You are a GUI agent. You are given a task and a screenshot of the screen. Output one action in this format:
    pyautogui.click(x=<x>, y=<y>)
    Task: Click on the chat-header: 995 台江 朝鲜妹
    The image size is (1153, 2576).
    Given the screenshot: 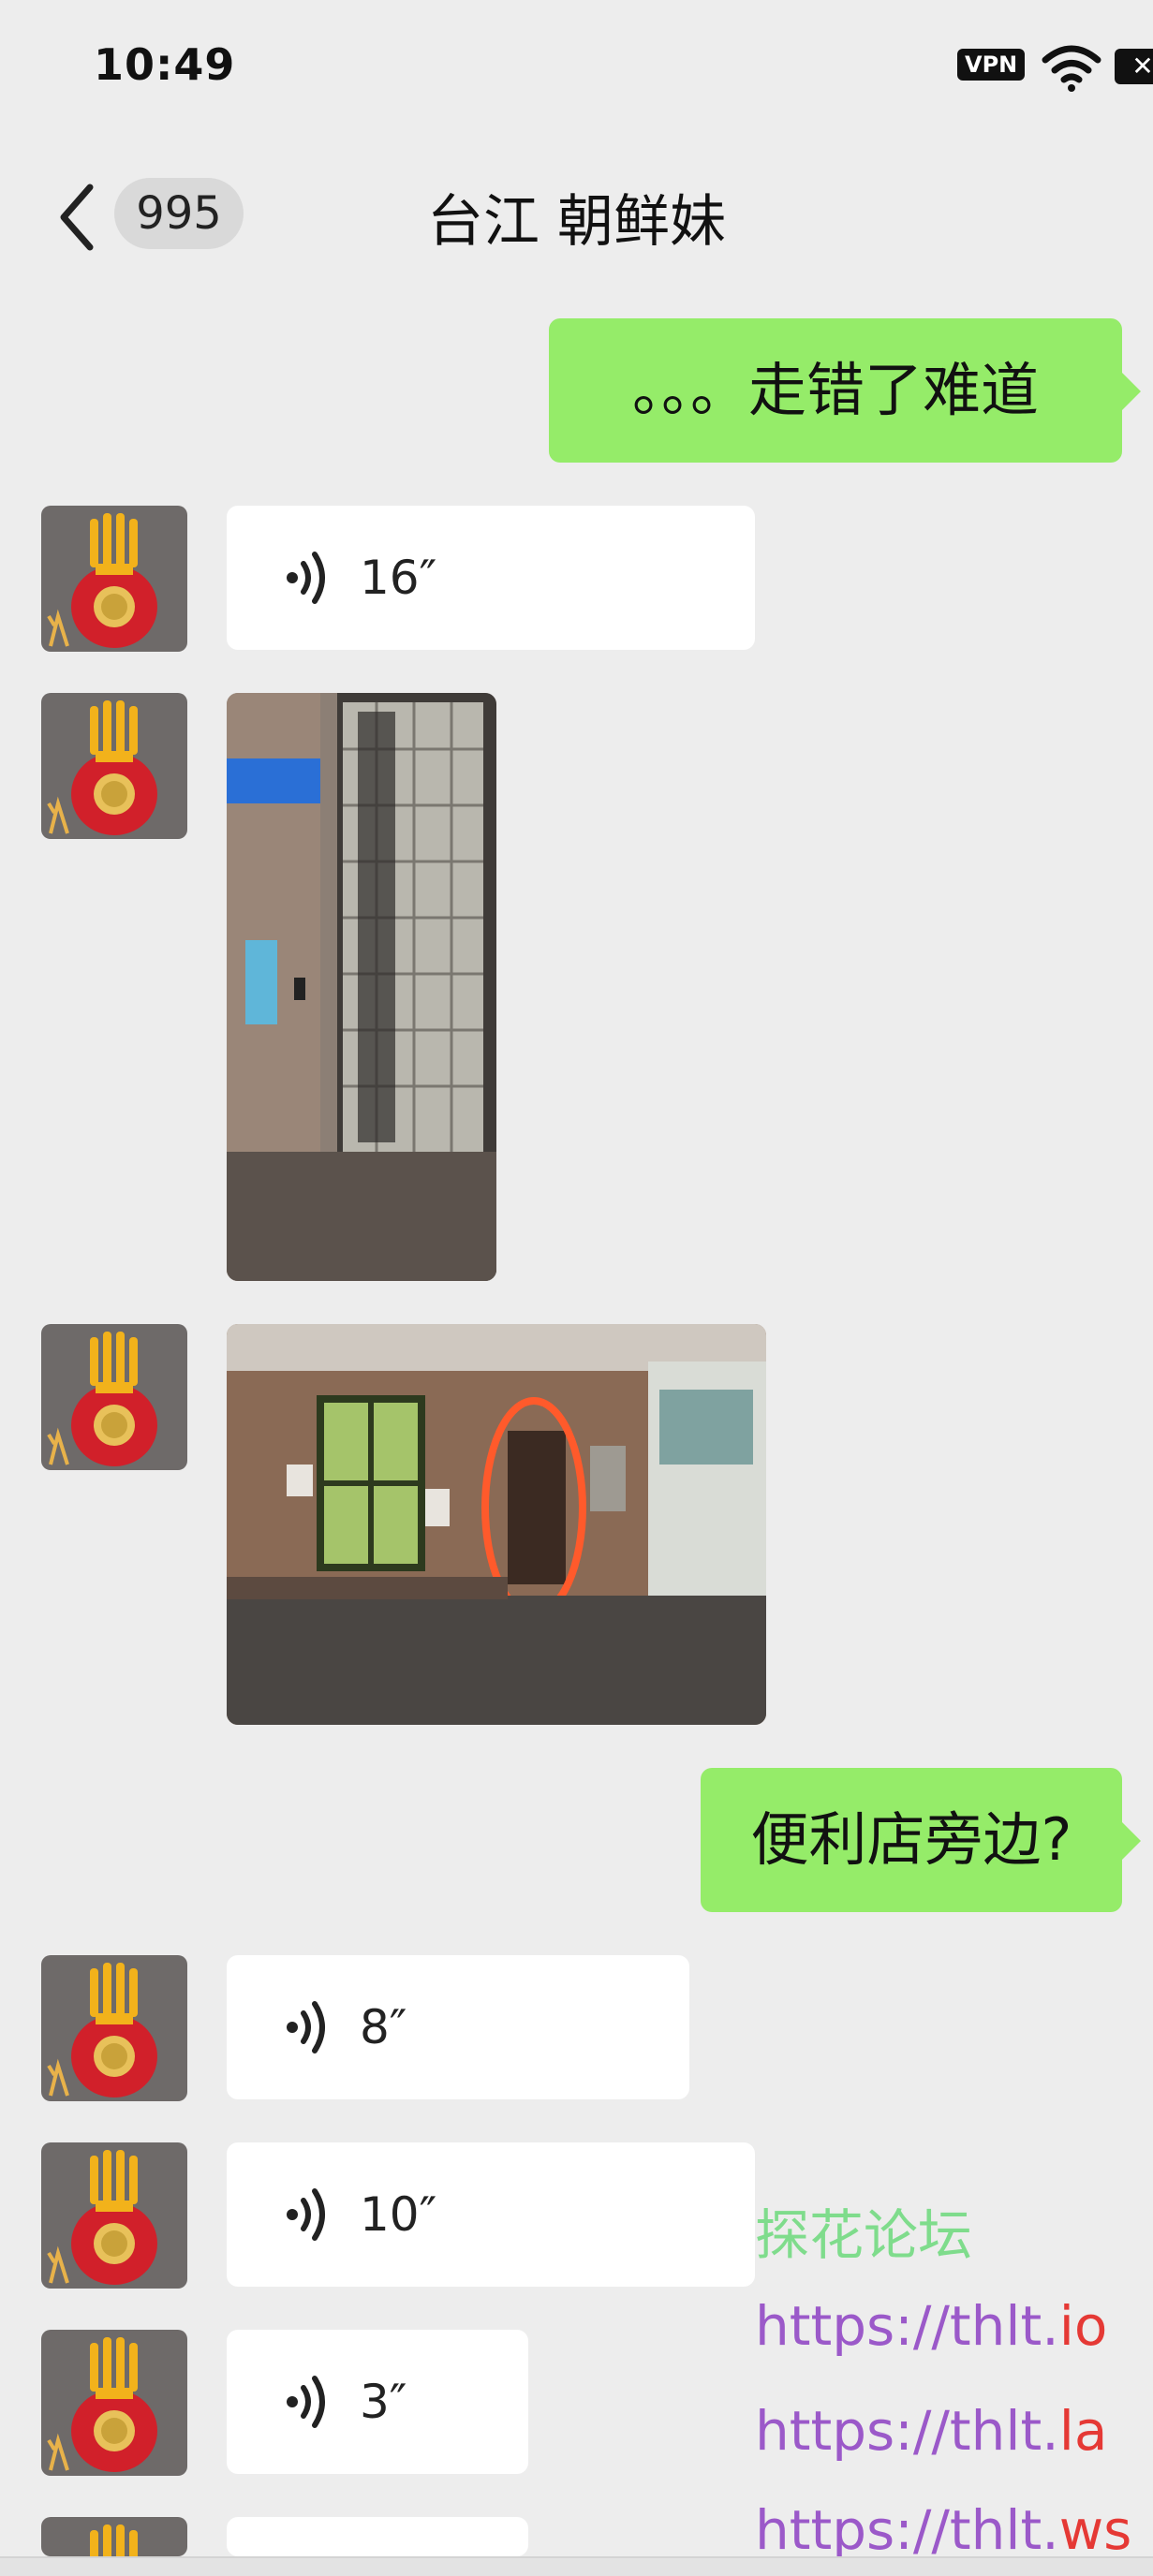 What is the action you would take?
    pyautogui.click(x=576, y=215)
    